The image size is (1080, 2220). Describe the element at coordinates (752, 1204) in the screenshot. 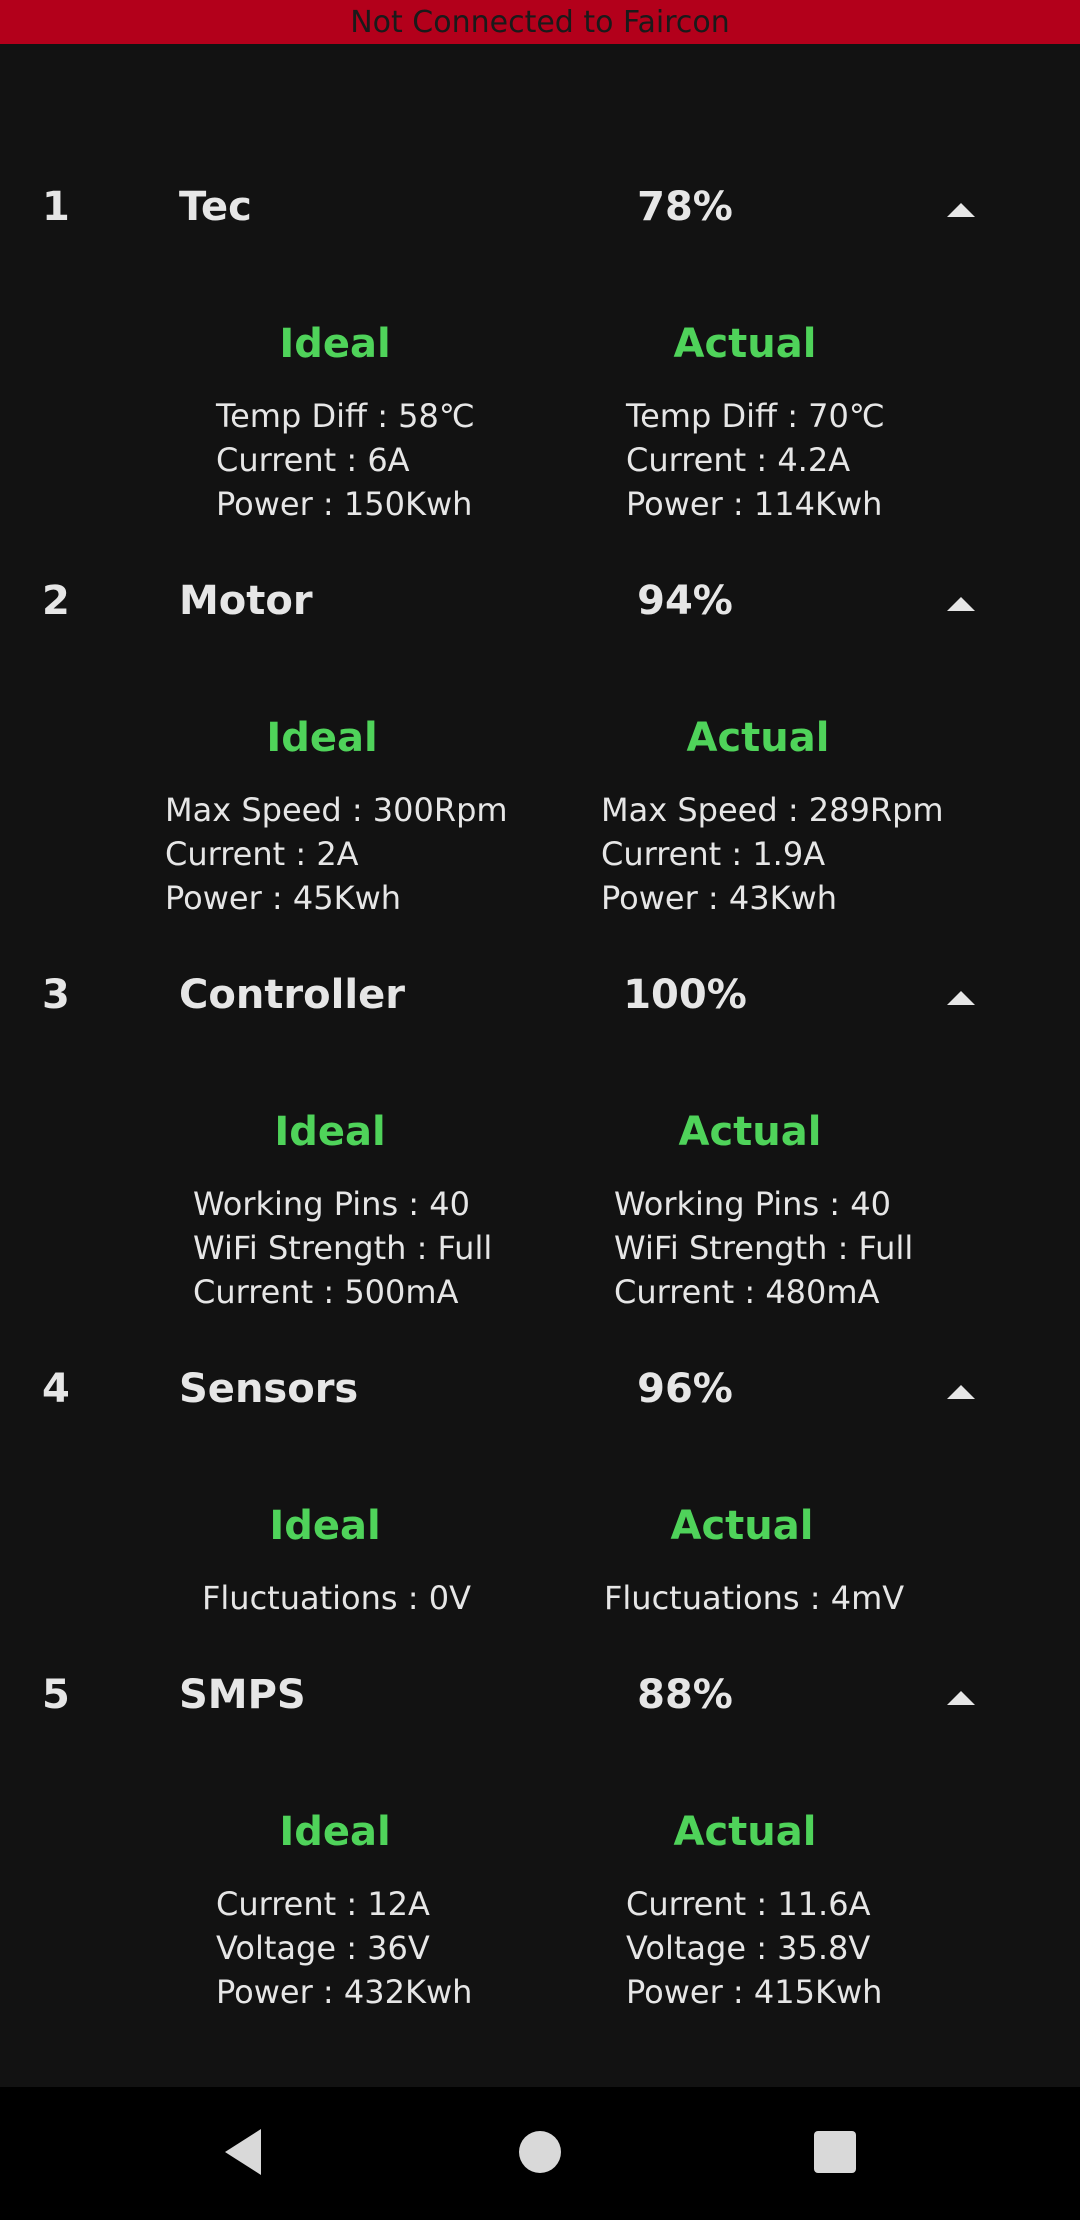

I see `actual-value-line: Working Pins : 40` at that location.